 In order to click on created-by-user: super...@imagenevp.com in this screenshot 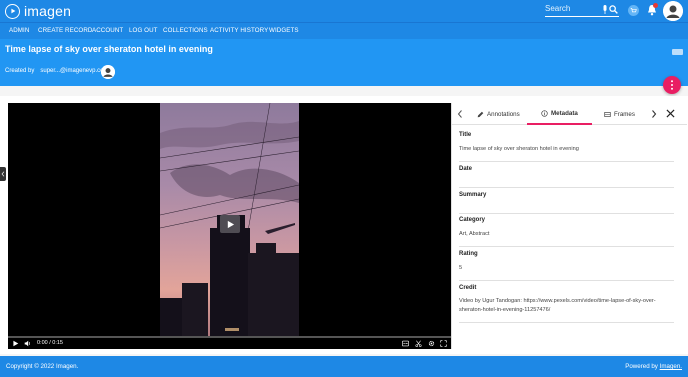, I will do `click(74, 71)`.